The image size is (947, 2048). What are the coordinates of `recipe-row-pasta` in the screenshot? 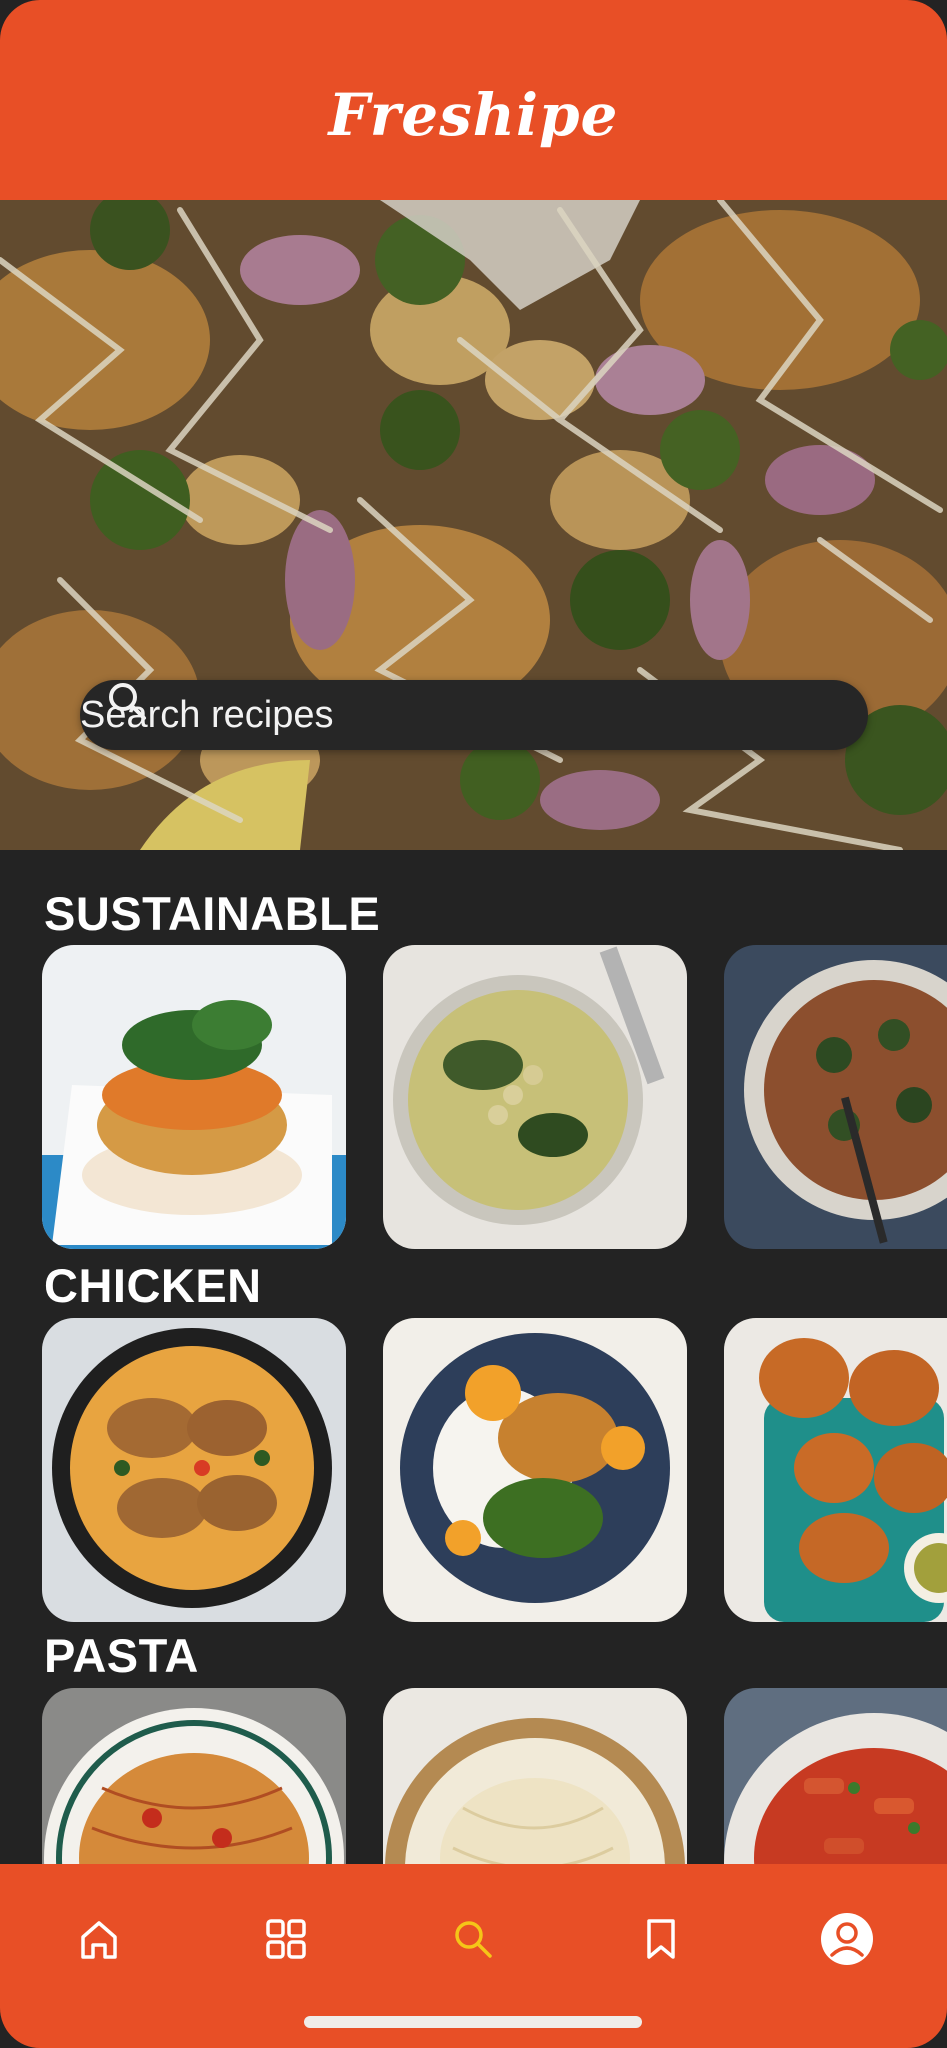 It's located at (473, 1776).